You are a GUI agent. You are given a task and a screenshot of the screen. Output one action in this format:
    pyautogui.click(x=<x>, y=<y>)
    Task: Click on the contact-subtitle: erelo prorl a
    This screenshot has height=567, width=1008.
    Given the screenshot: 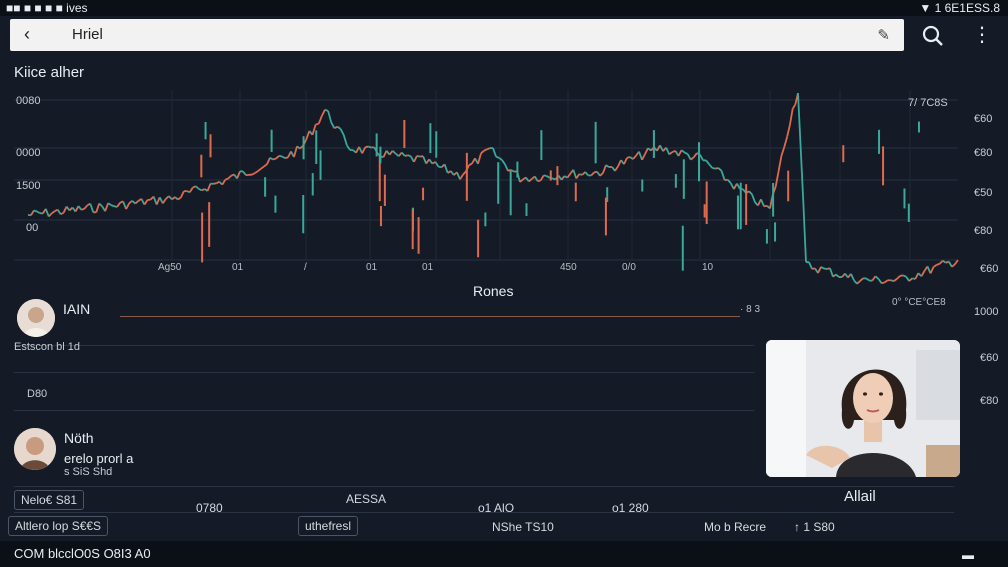 What is the action you would take?
    pyautogui.click(x=99, y=458)
    